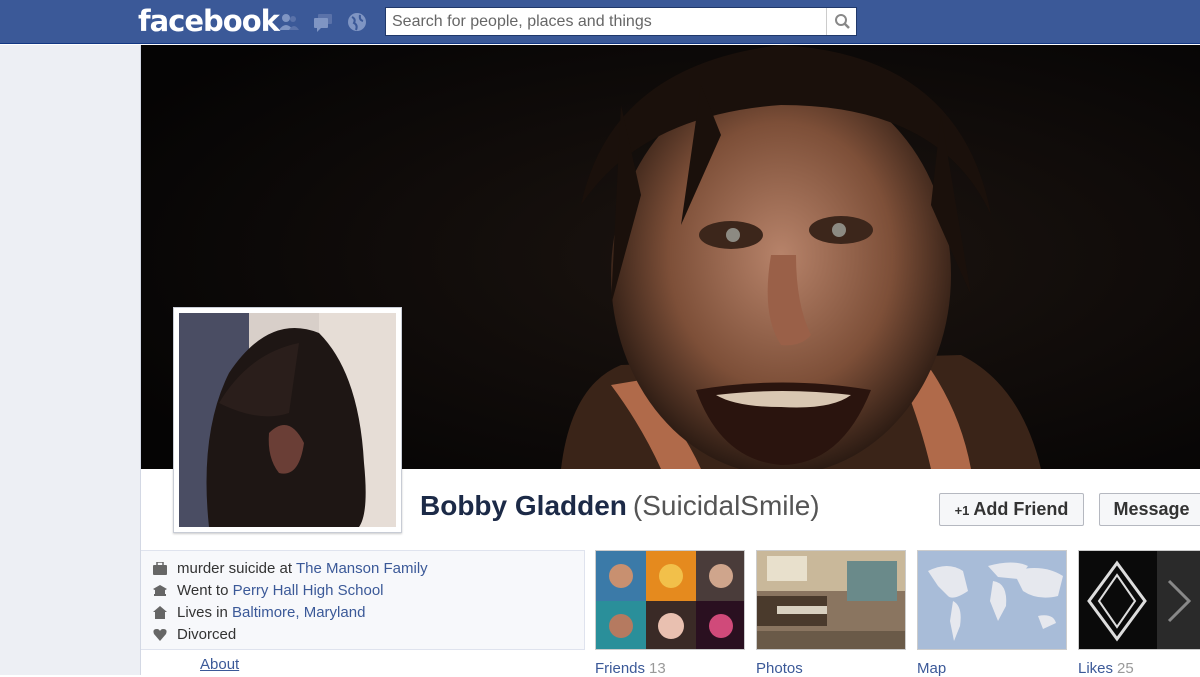 Image resolution: width=1200 pixels, height=677 pixels. Describe the element at coordinates (236, 568) in the screenshot. I see `work-prefix: murder suicide at` at that location.